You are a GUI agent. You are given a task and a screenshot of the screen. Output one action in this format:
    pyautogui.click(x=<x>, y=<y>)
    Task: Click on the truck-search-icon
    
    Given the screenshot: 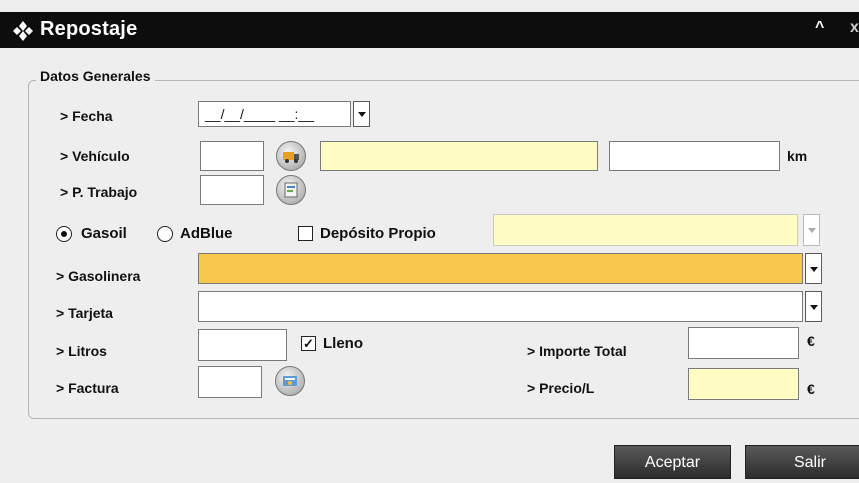 What is the action you would take?
    pyautogui.click(x=291, y=156)
    